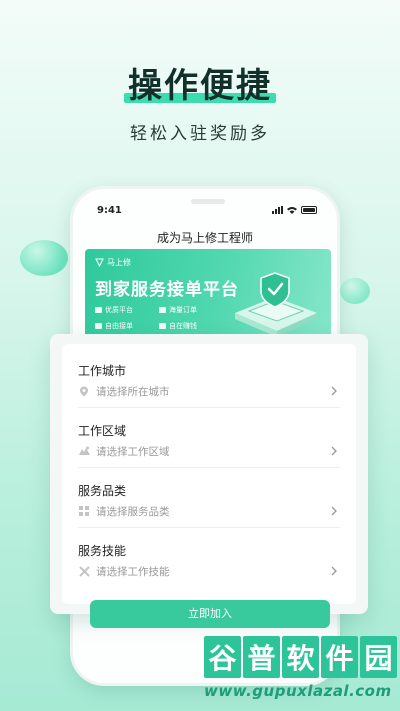  I want to click on wifi-icon, so click(292, 210).